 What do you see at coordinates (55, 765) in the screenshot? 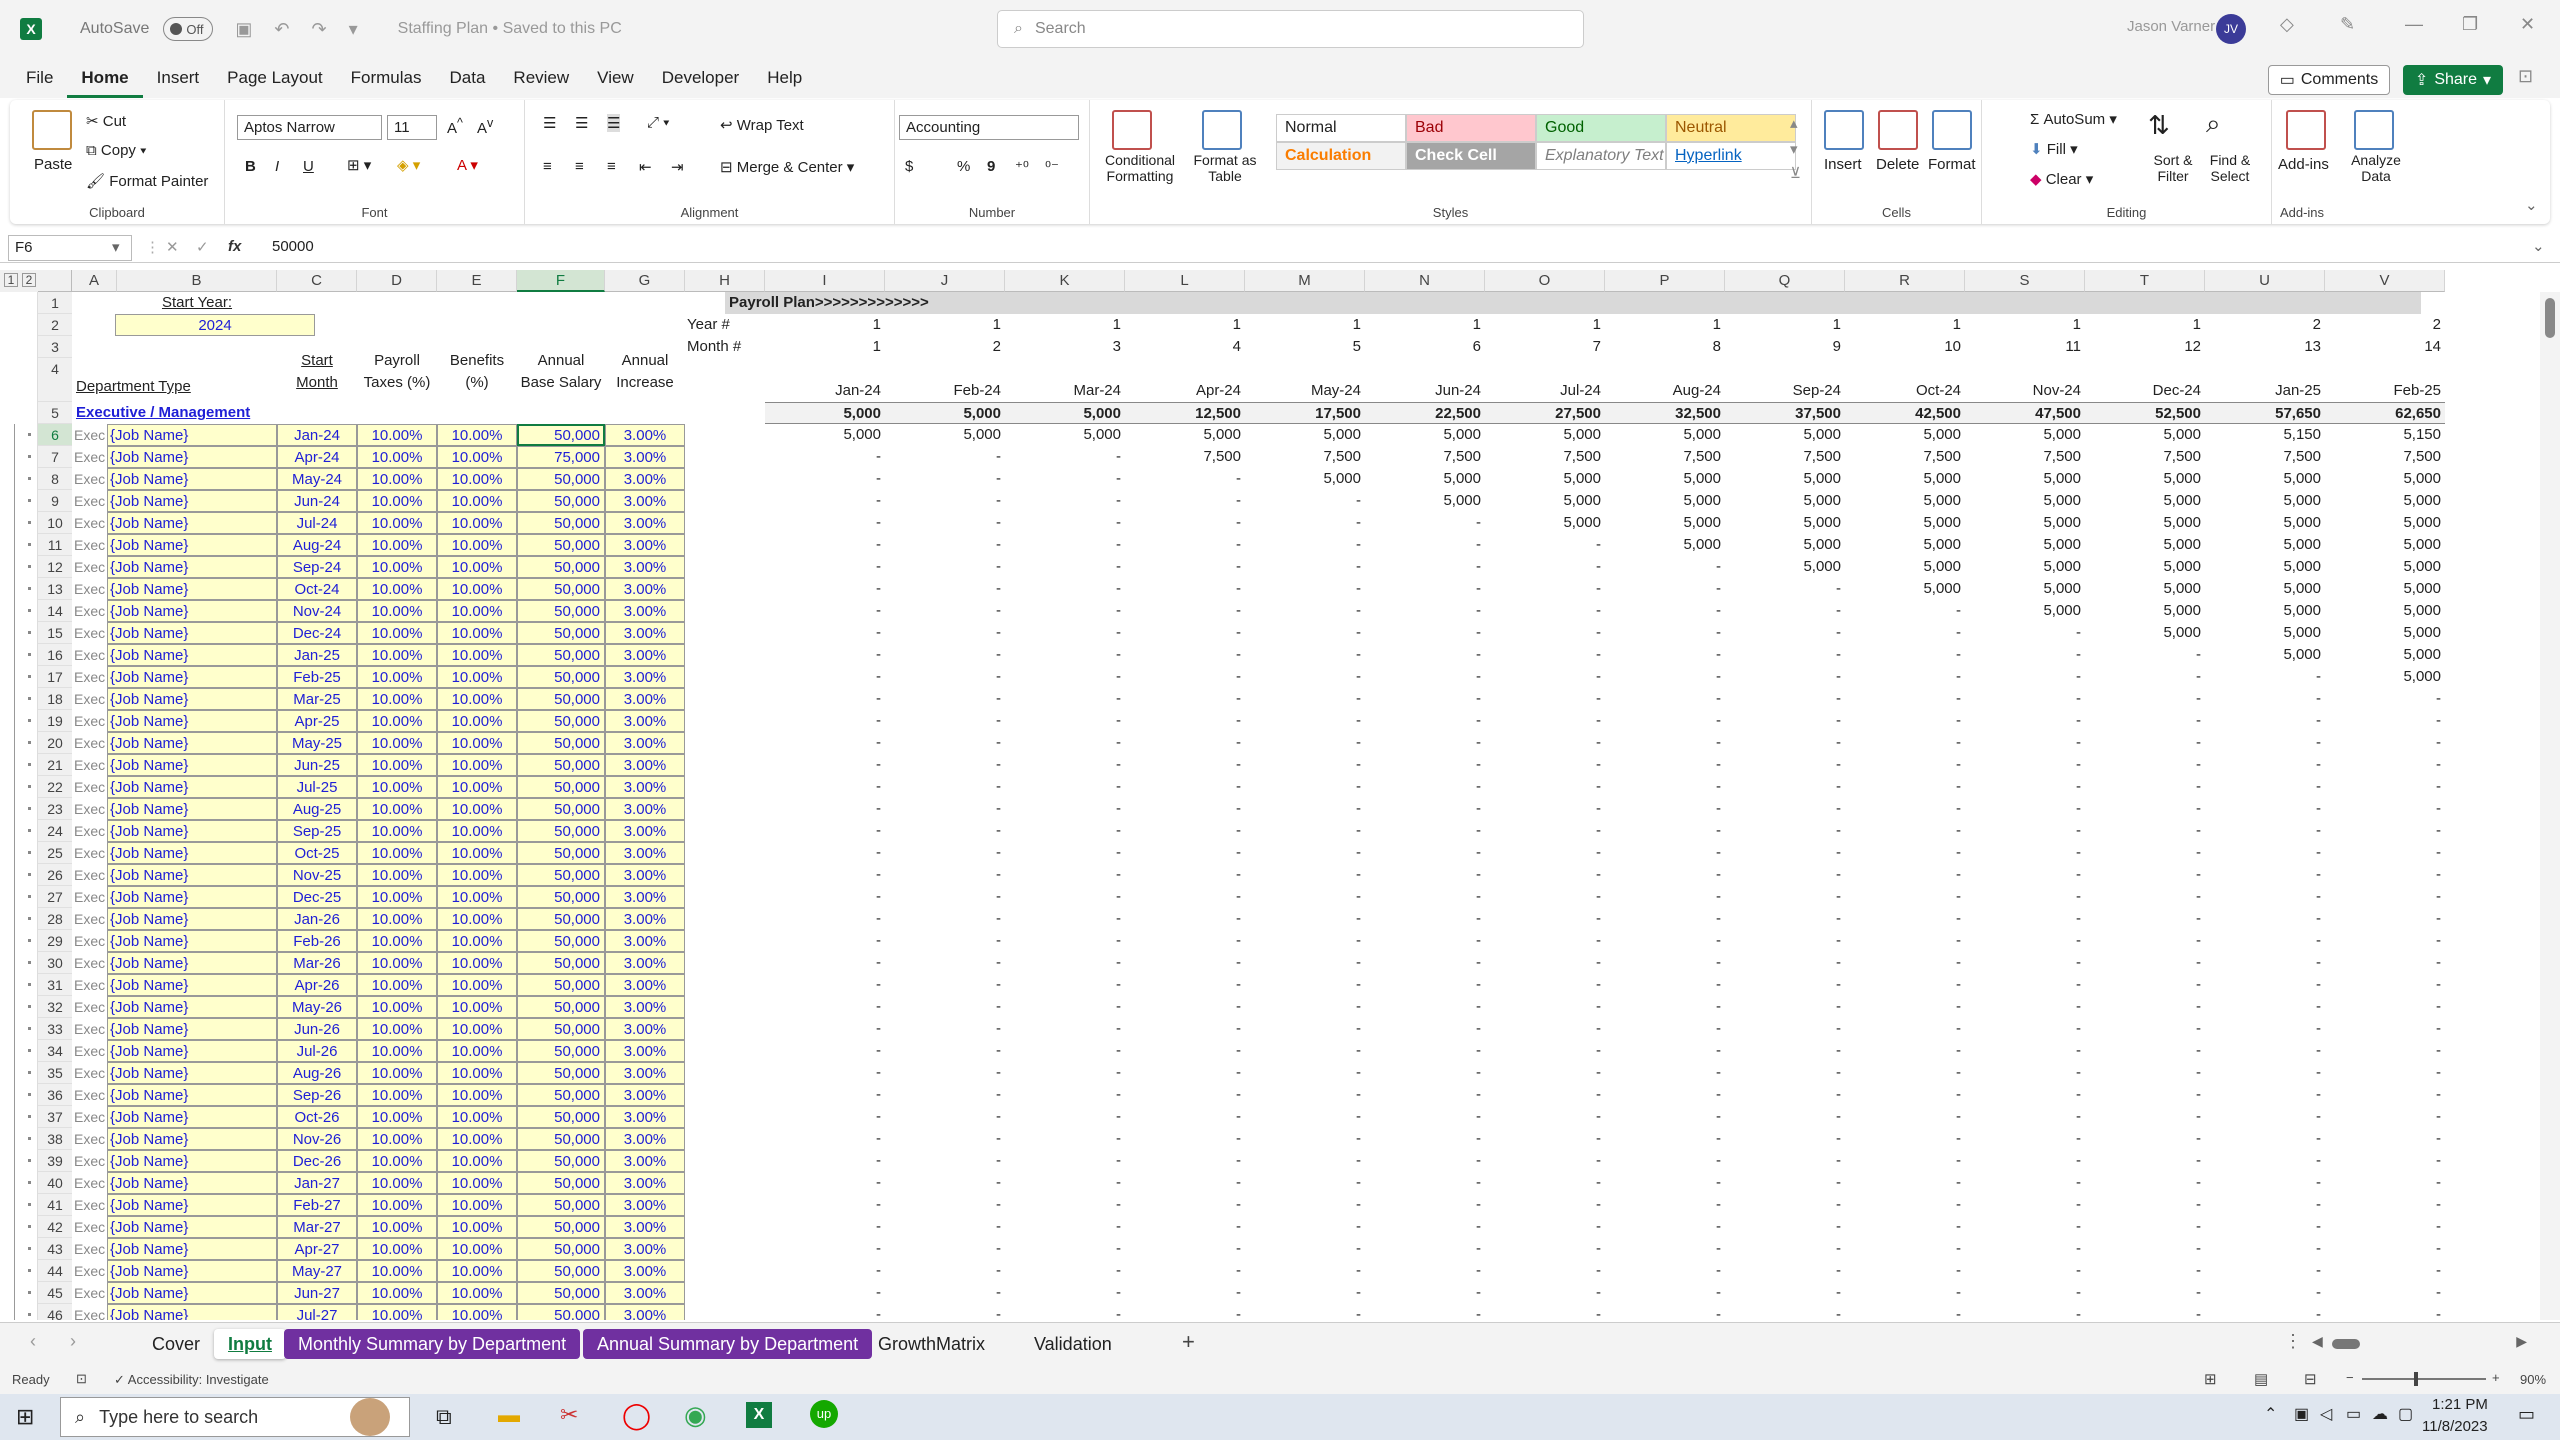
I see `row-header: 21` at bounding box center [55, 765].